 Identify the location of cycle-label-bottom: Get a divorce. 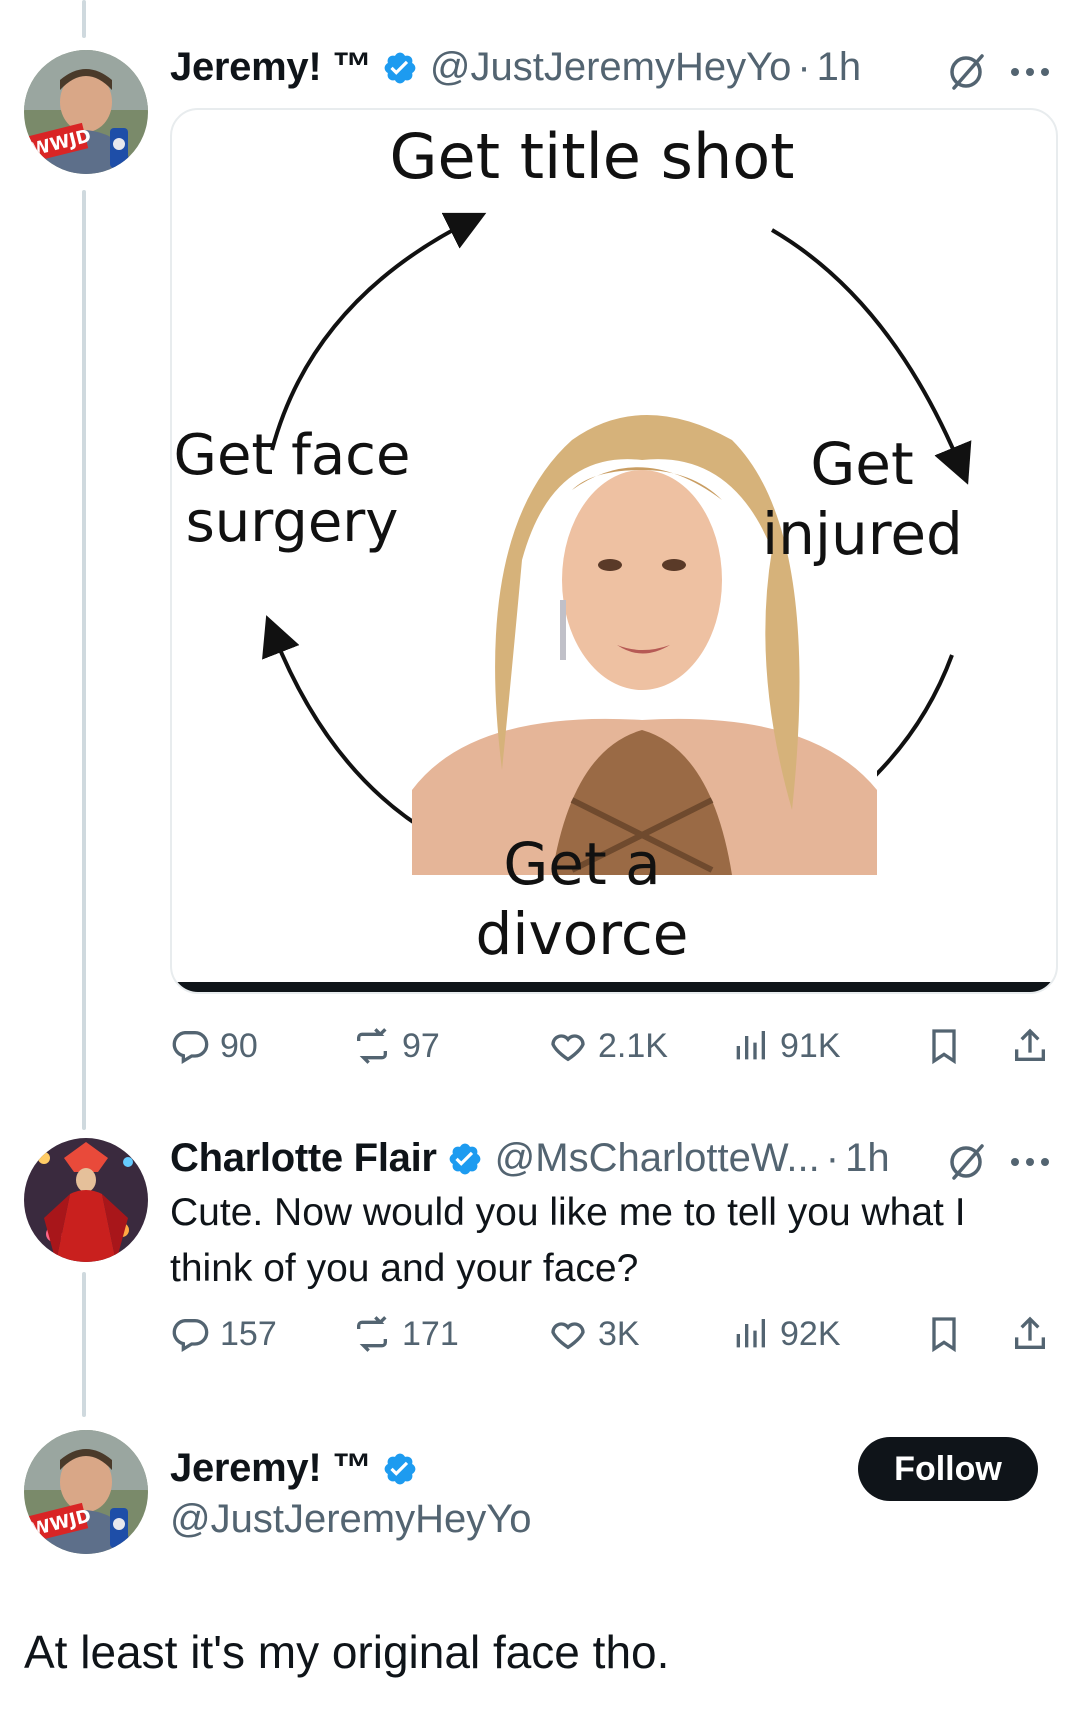
(582, 899).